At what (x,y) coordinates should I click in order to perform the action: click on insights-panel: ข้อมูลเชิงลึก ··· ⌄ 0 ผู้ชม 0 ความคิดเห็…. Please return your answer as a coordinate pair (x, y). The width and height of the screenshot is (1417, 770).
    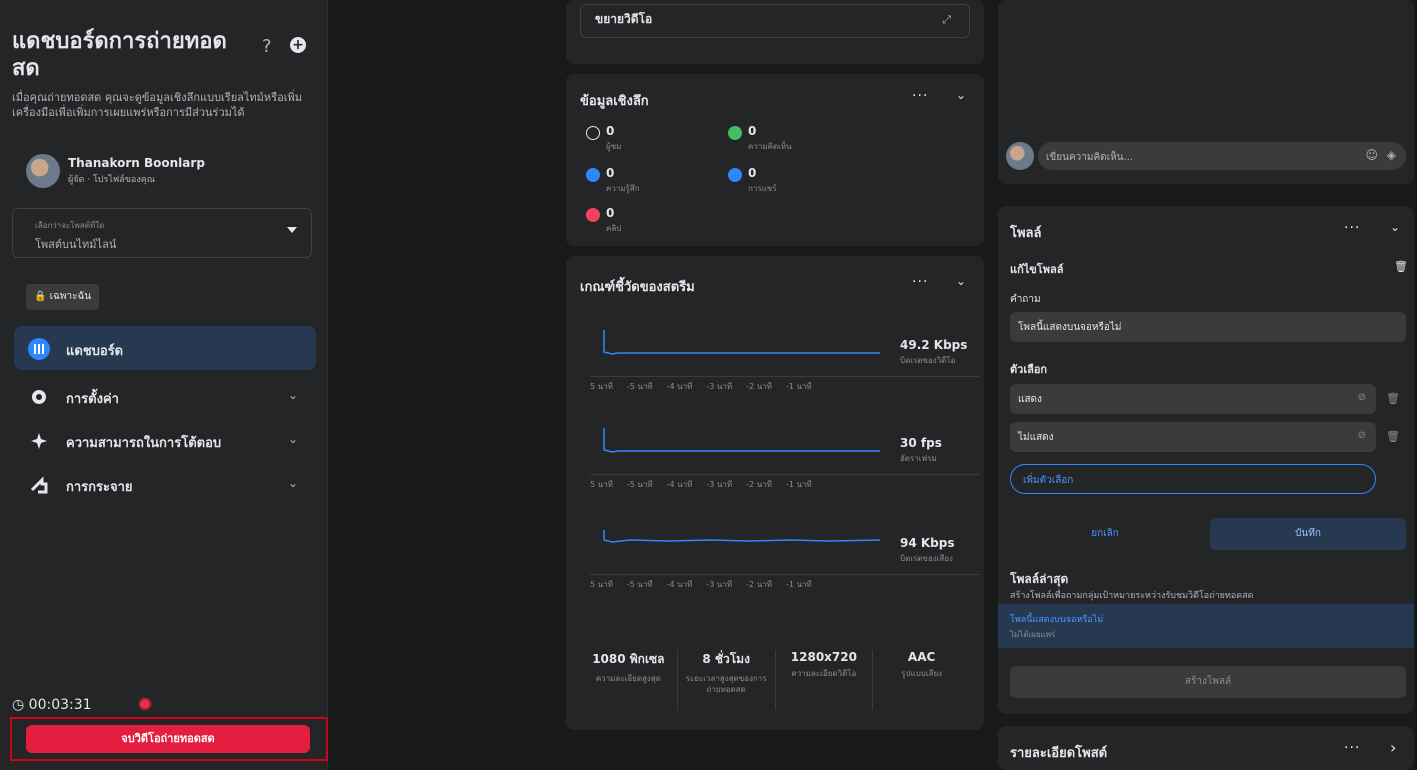
    Looking at the image, I should click on (775, 160).